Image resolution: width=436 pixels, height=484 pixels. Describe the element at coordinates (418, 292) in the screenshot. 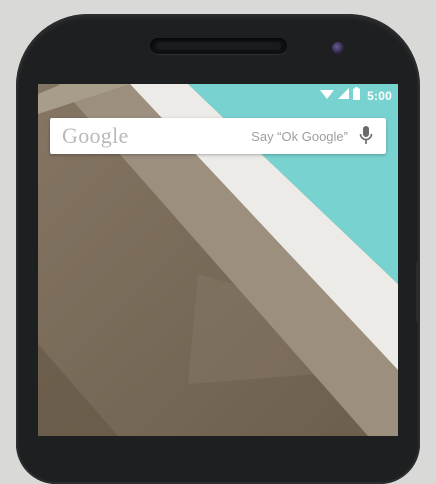

I see `side-volume-button` at that location.